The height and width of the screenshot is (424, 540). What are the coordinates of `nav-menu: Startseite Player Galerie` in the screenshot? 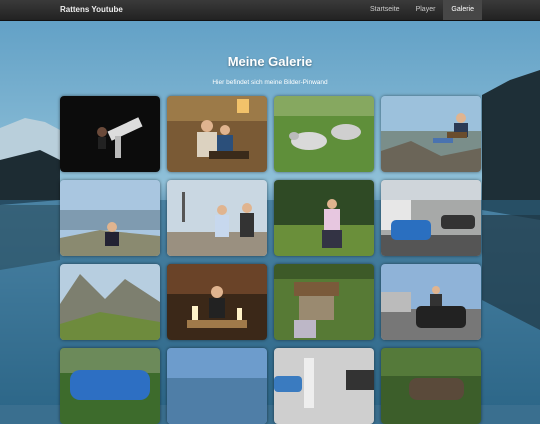 It's located at (422, 10).